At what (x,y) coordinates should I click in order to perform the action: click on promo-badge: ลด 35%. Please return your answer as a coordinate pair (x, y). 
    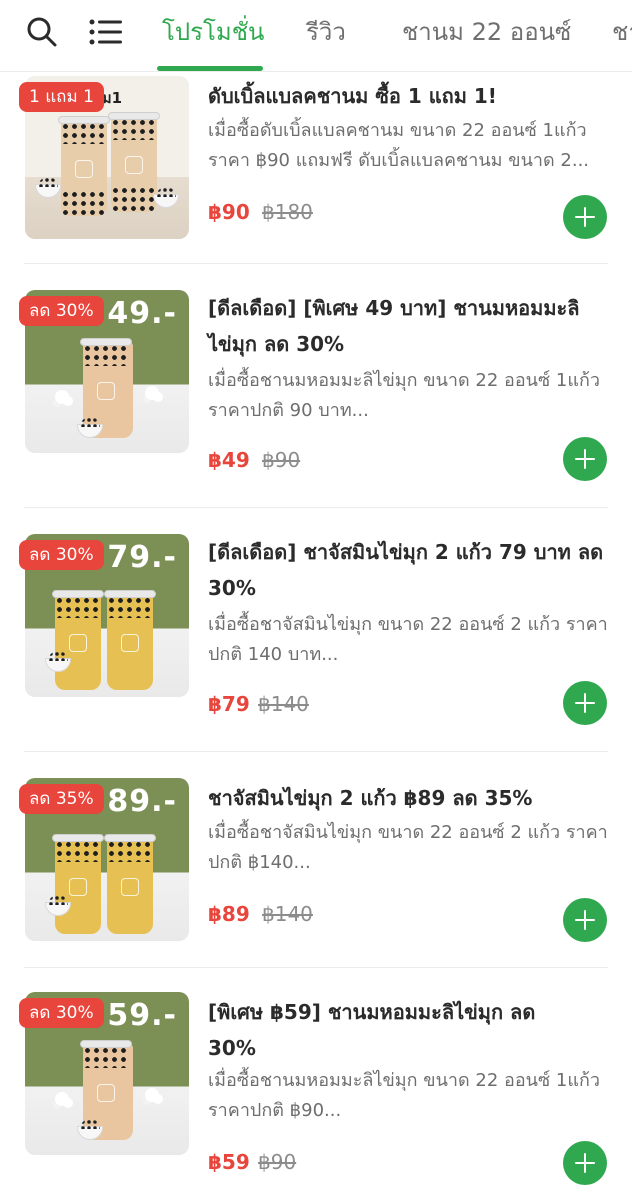
    Looking at the image, I should click on (61, 799).